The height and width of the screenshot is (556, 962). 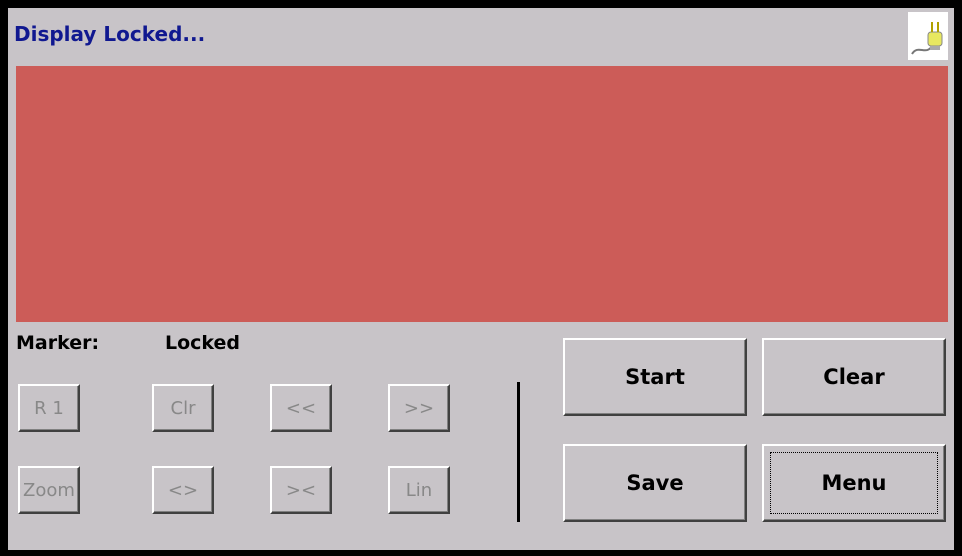 What do you see at coordinates (49, 408) in the screenshot?
I see `r1-button: R 1` at bounding box center [49, 408].